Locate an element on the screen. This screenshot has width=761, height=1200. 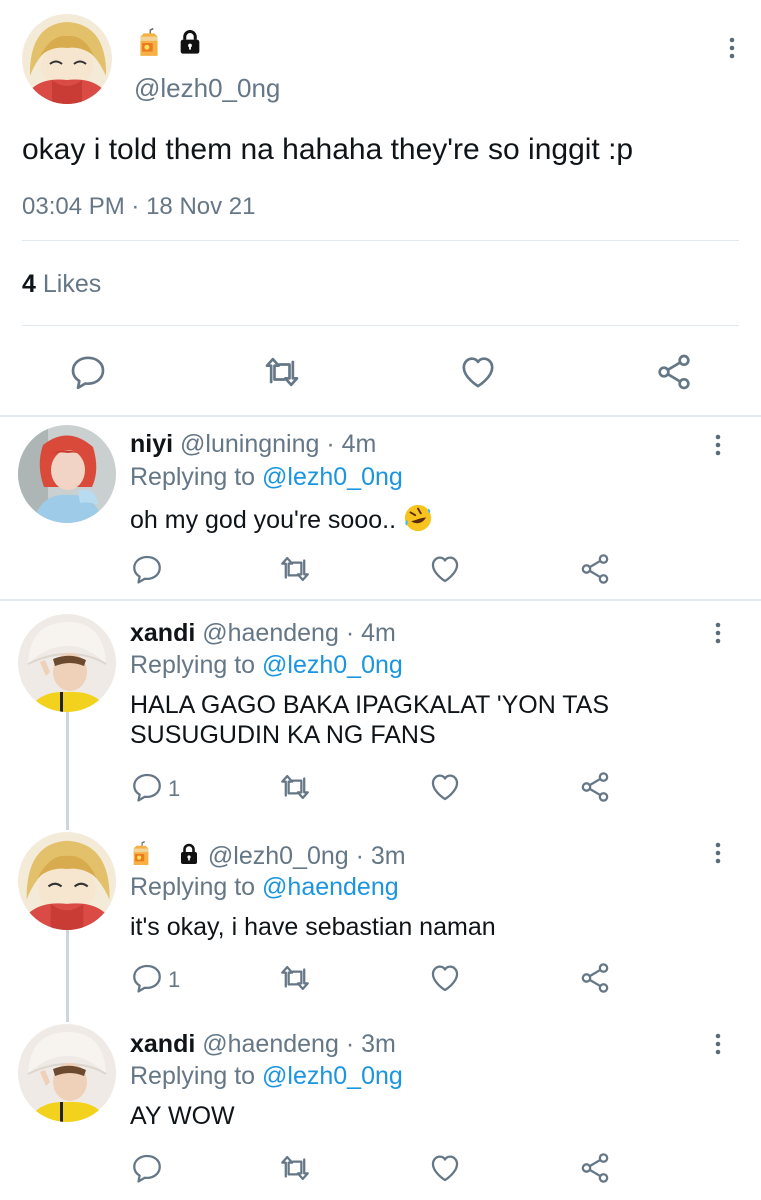
tweet-date: 18 Nov 21 is located at coordinates (201, 206).